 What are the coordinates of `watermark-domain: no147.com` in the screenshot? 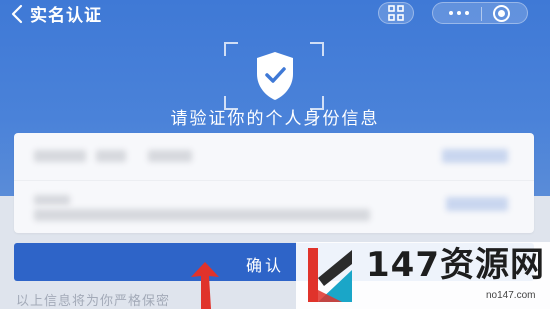 It's located at (511, 295).